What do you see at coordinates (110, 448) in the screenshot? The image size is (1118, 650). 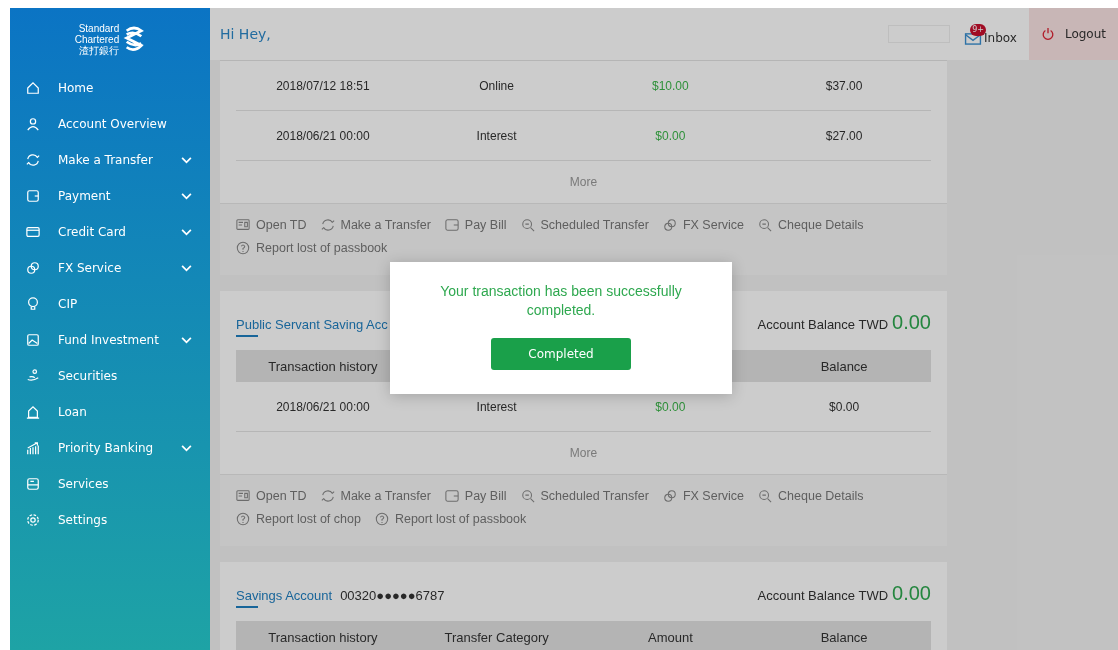 I see `sidebar-item: Priority Banking` at bounding box center [110, 448].